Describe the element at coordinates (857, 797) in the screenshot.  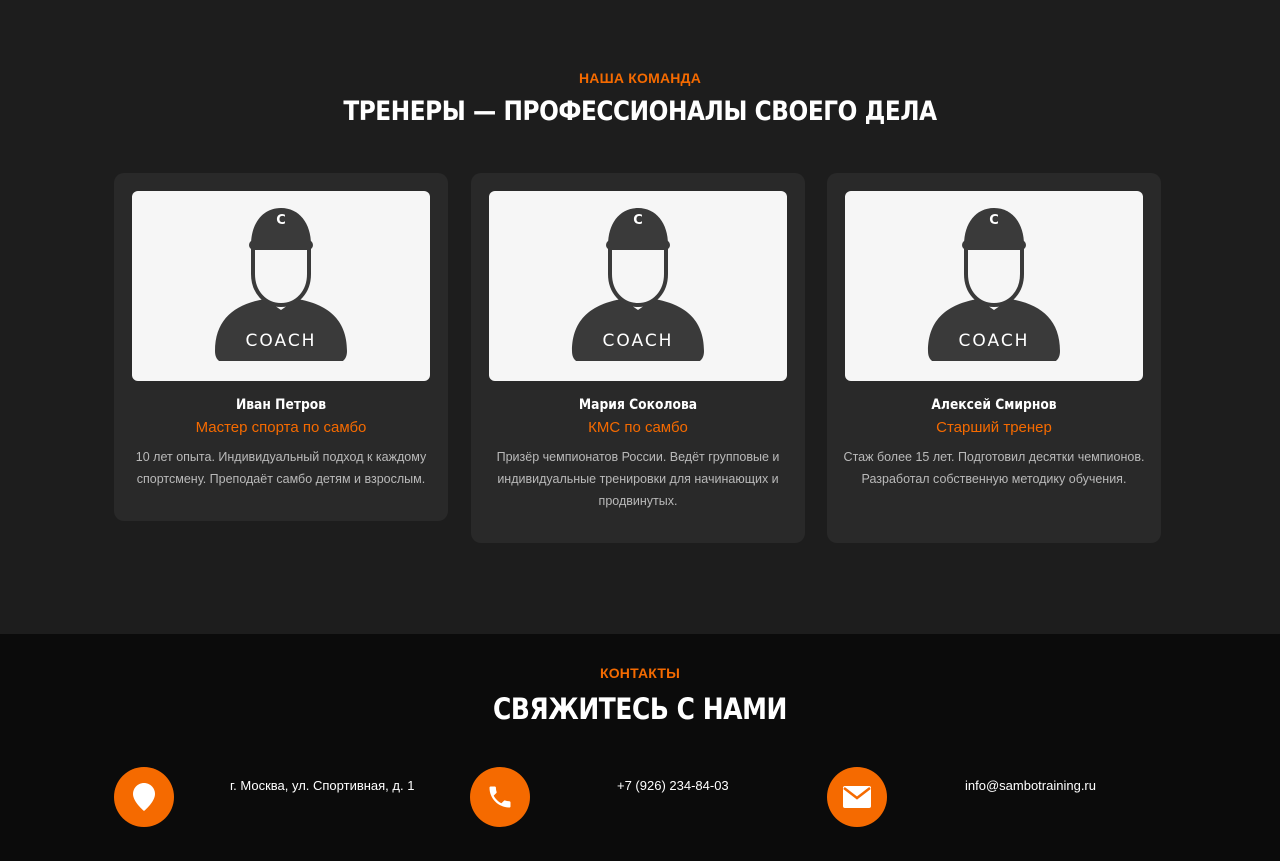
I see `email-icon` at that location.